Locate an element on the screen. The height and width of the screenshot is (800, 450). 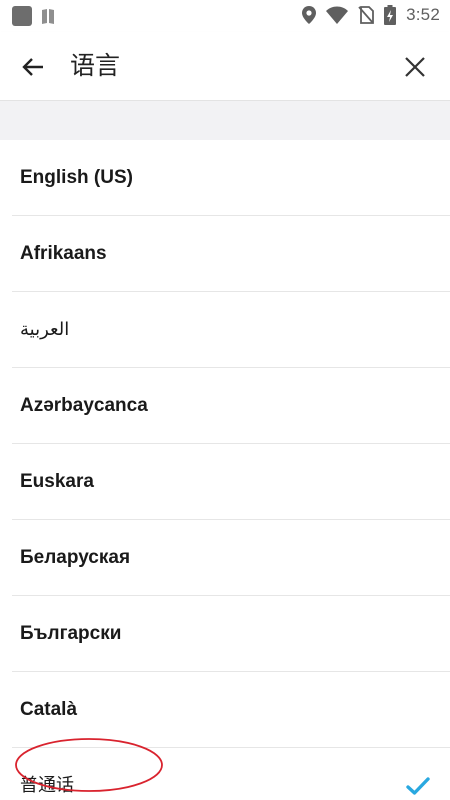
language-item-mandarin: 普通话 is located at coordinates (231, 774).